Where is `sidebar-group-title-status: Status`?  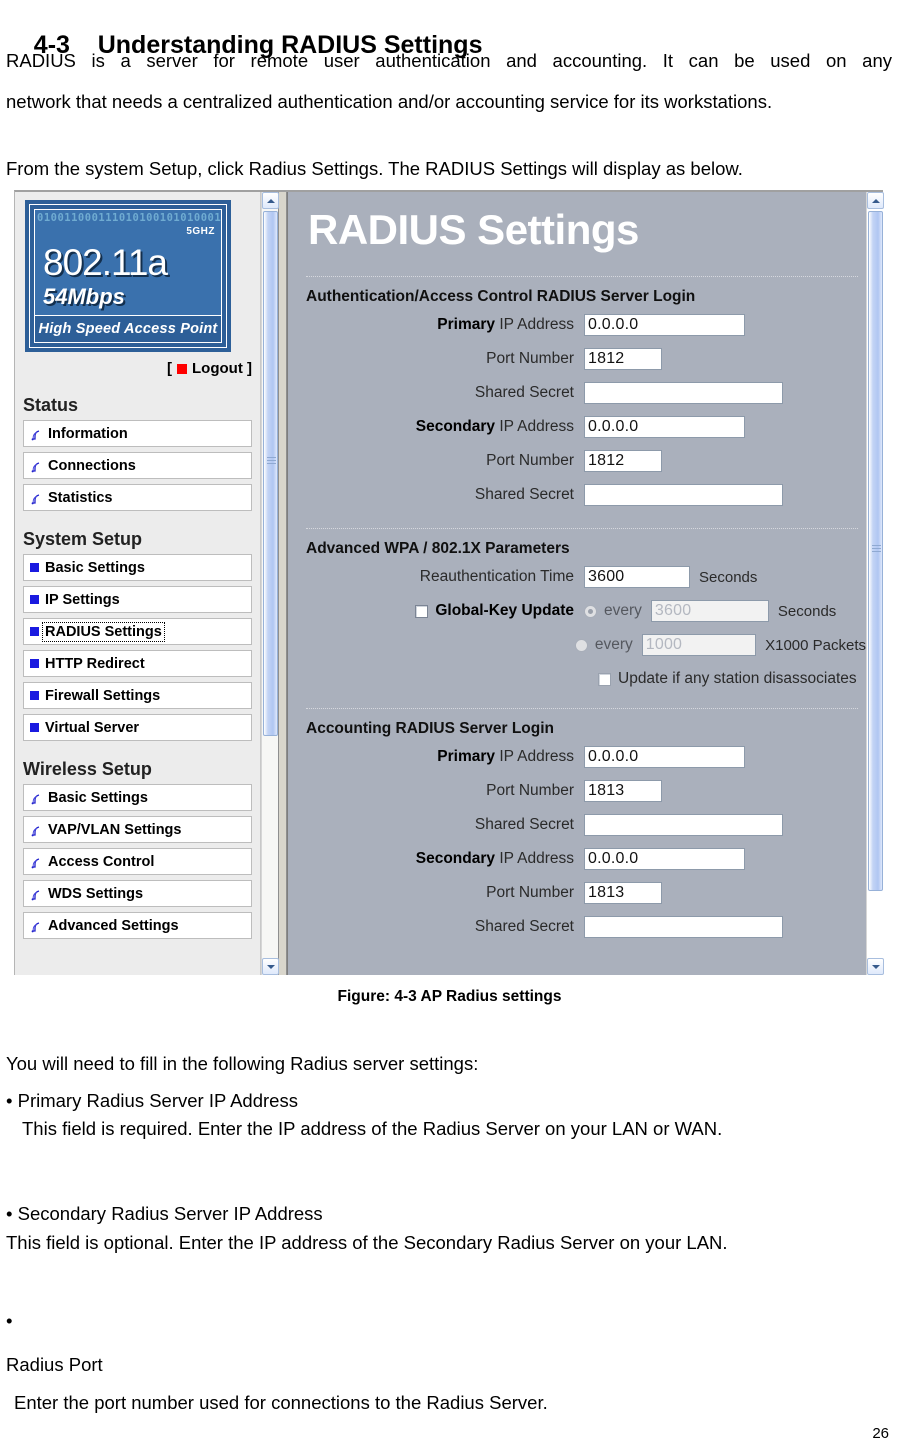
sidebar-group-title-status: Status is located at coordinates (51, 405).